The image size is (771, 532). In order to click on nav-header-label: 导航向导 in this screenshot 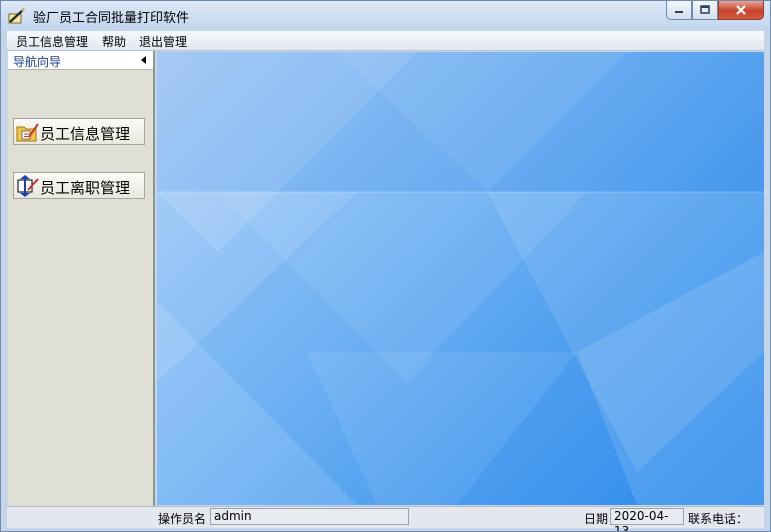, I will do `click(37, 62)`.